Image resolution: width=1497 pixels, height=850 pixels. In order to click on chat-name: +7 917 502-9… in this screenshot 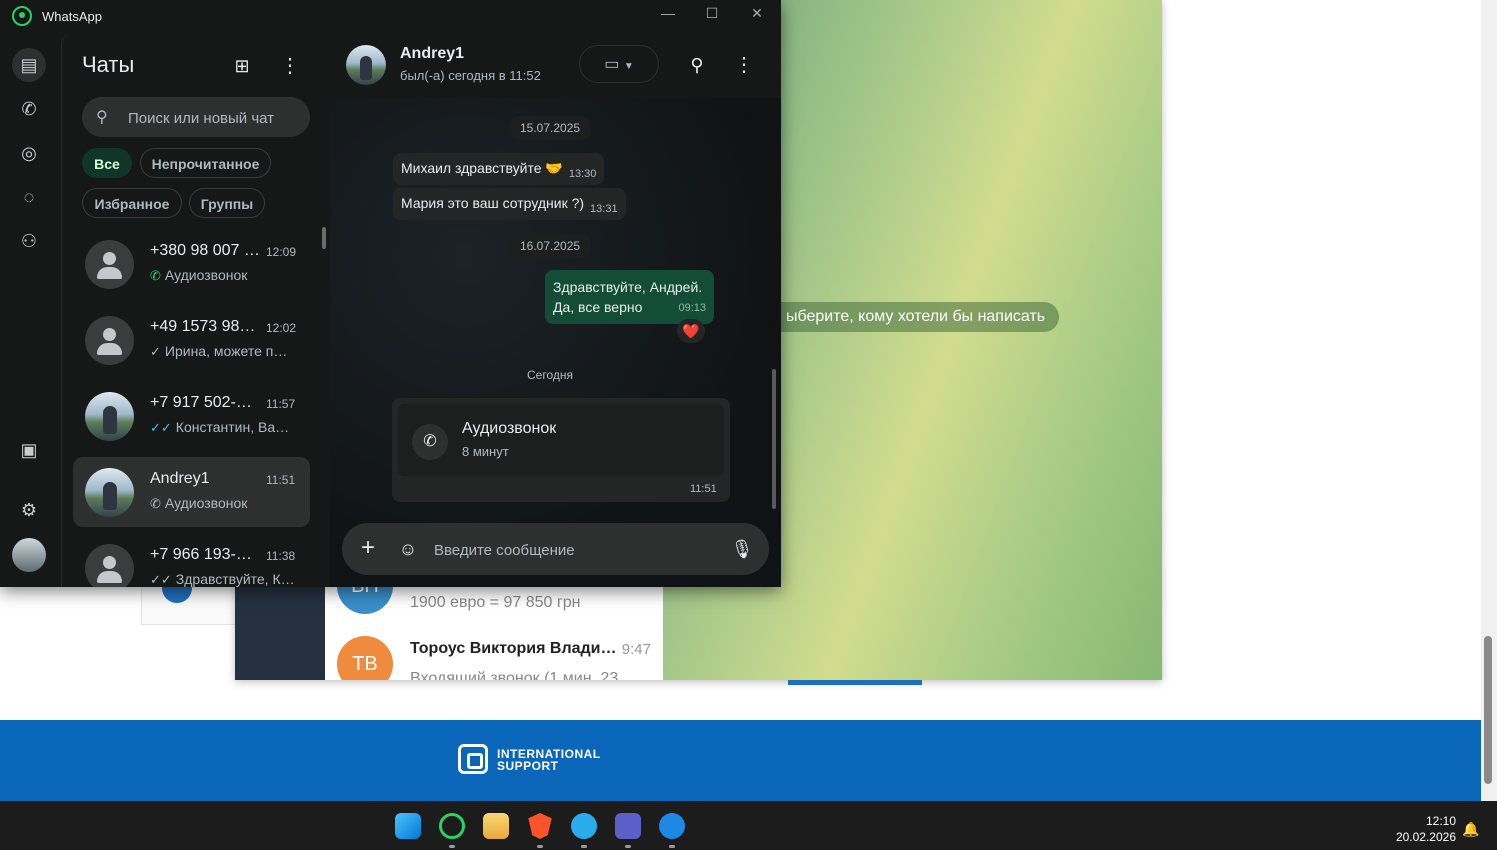, I will do `click(205, 402)`.